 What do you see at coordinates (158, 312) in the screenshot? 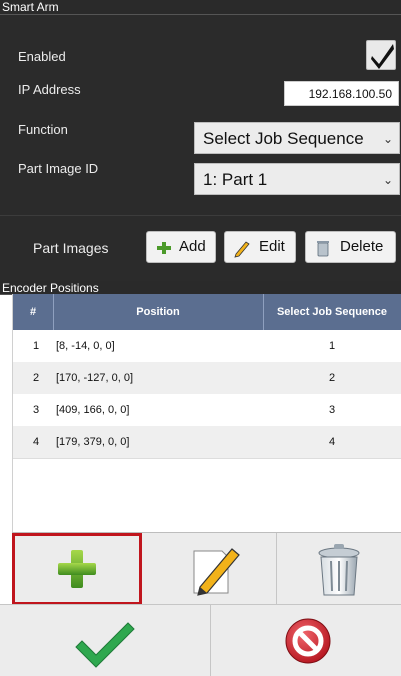
I see `column-header-position: Position` at bounding box center [158, 312].